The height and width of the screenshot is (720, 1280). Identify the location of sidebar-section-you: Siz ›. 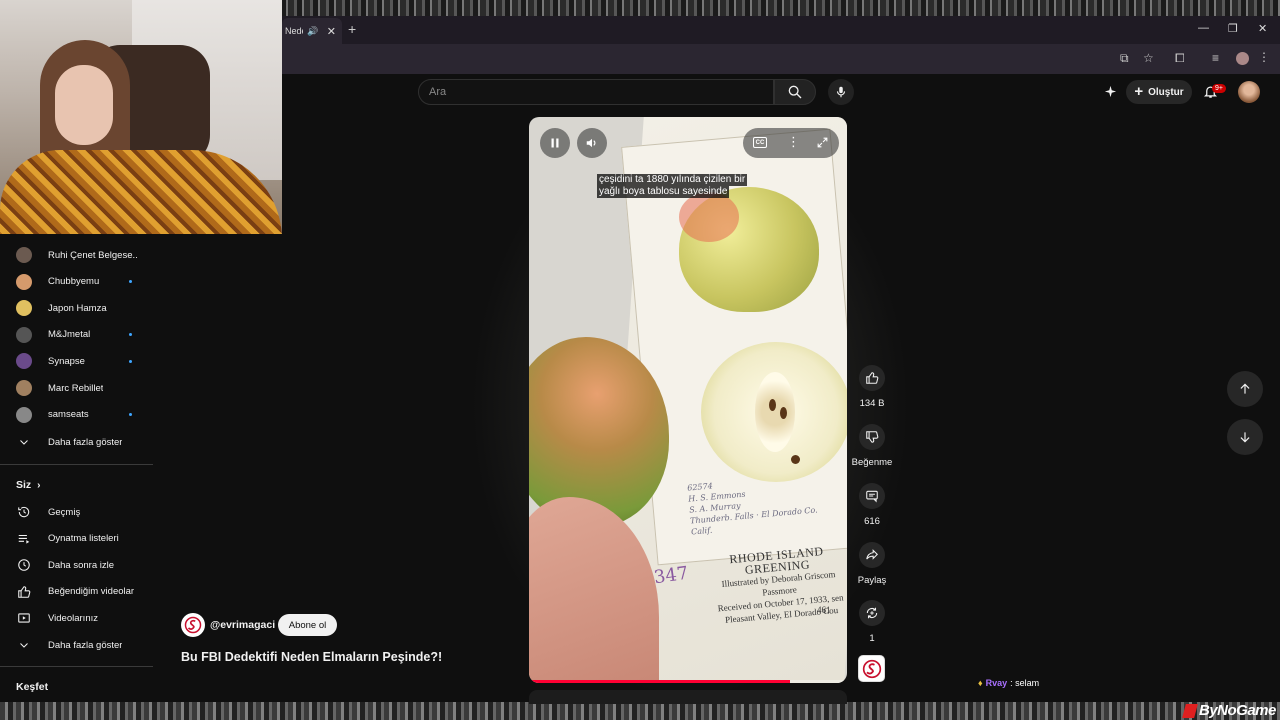
(28, 485).